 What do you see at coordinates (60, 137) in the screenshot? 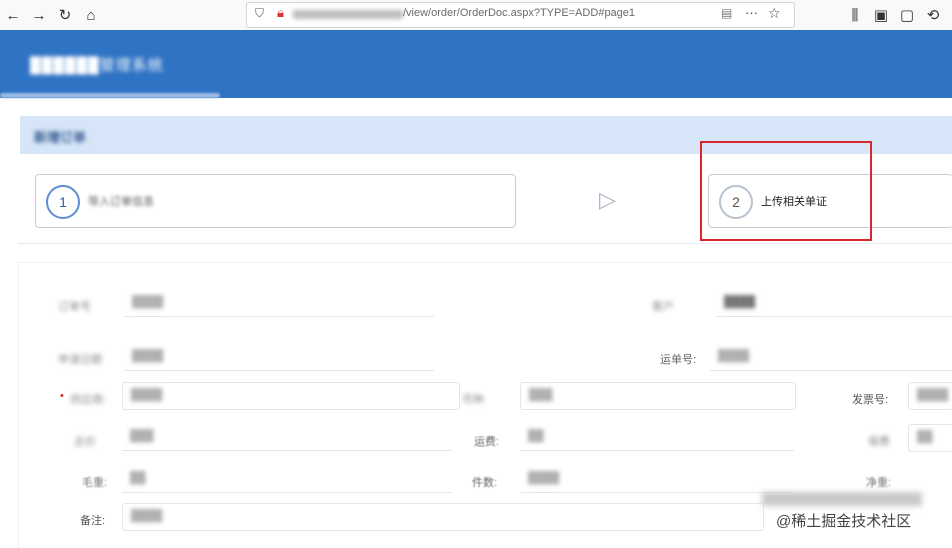
I see `section-title: 新增订单` at bounding box center [60, 137].